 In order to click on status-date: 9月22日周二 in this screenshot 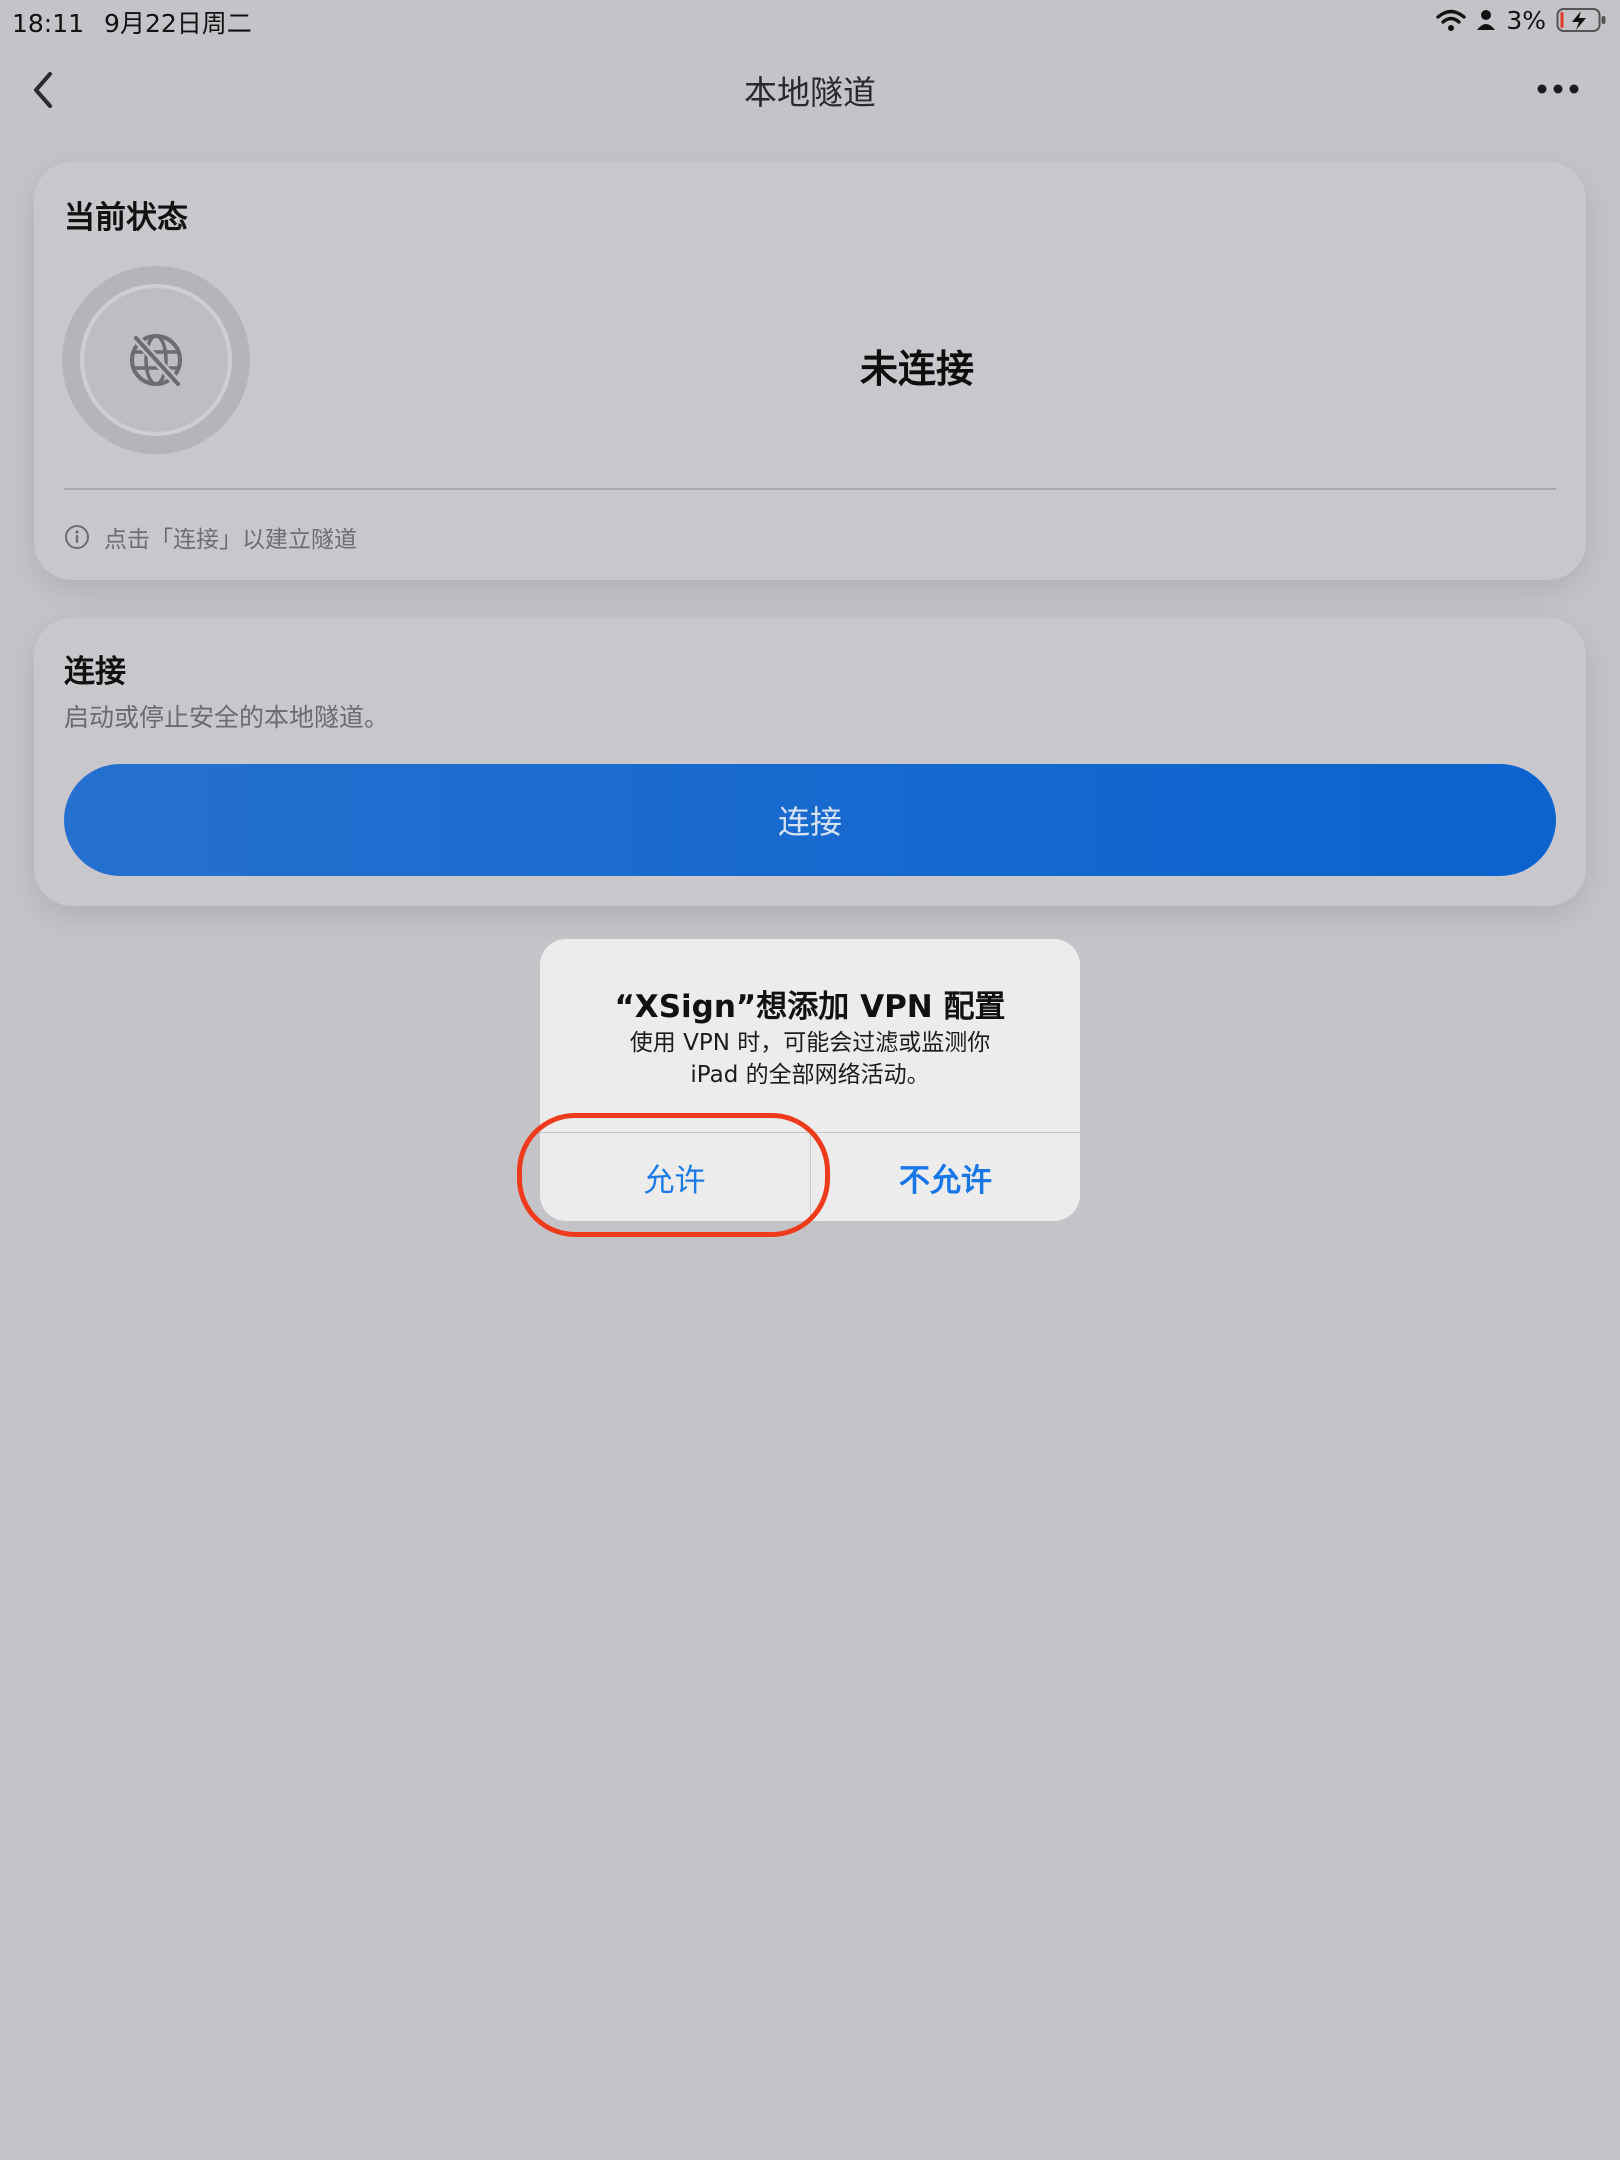, I will do `click(178, 23)`.